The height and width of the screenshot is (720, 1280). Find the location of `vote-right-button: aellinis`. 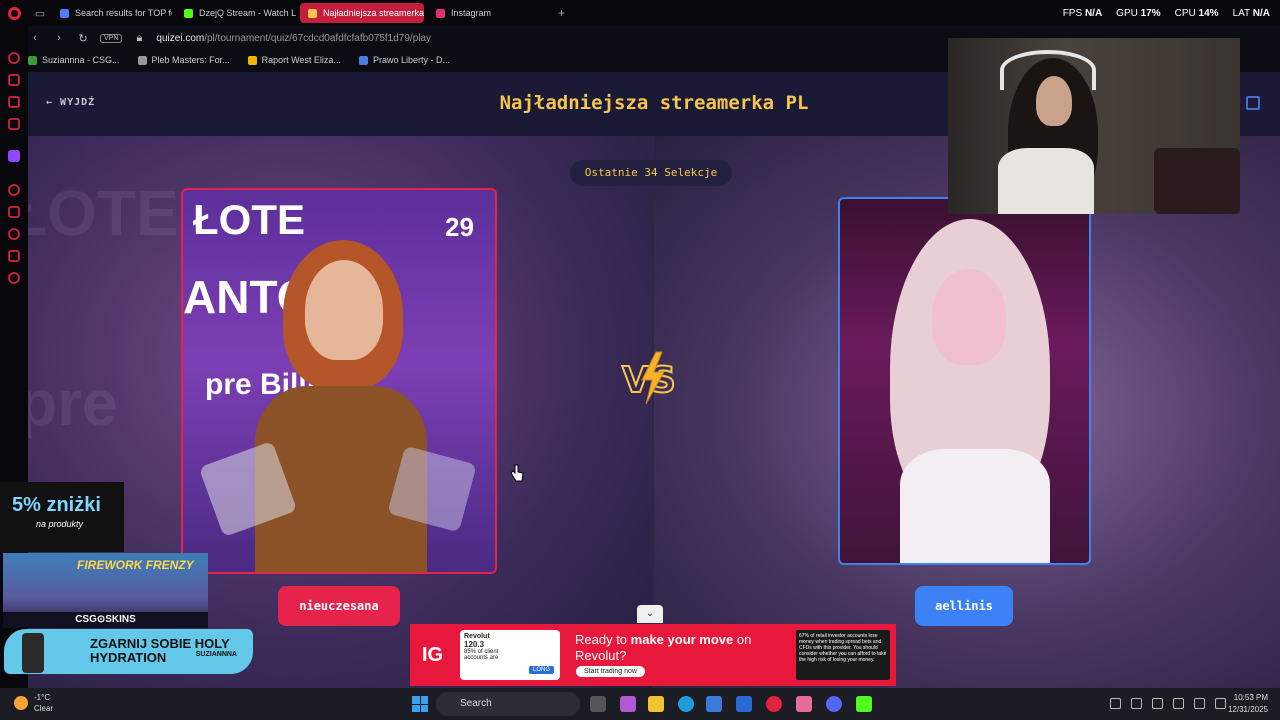

vote-right-button: aellinis is located at coordinates (964, 606).